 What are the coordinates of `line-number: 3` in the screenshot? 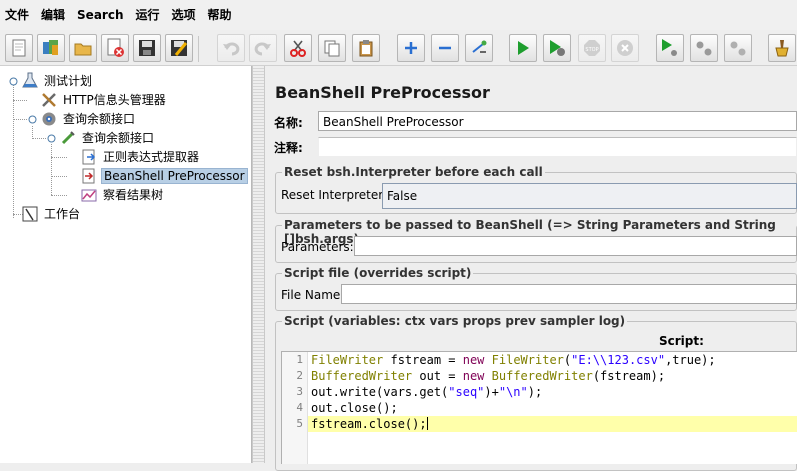 It's located at (299, 391).